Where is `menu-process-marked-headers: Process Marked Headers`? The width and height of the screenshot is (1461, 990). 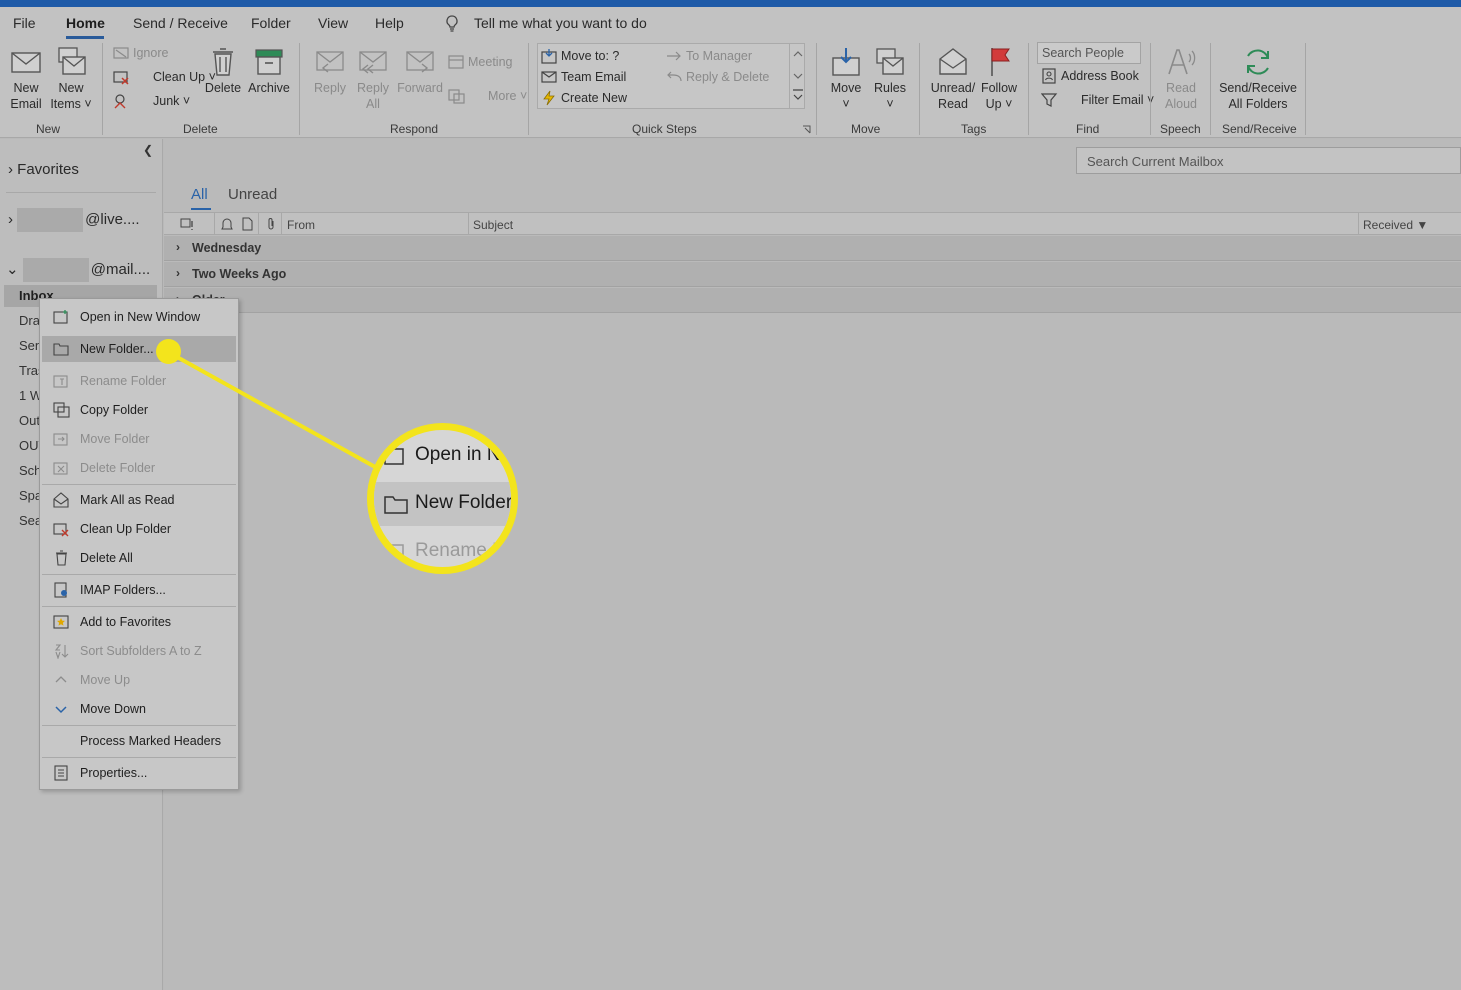 menu-process-marked-headers: Process Marked Headers is located at coordinates (139, 741).